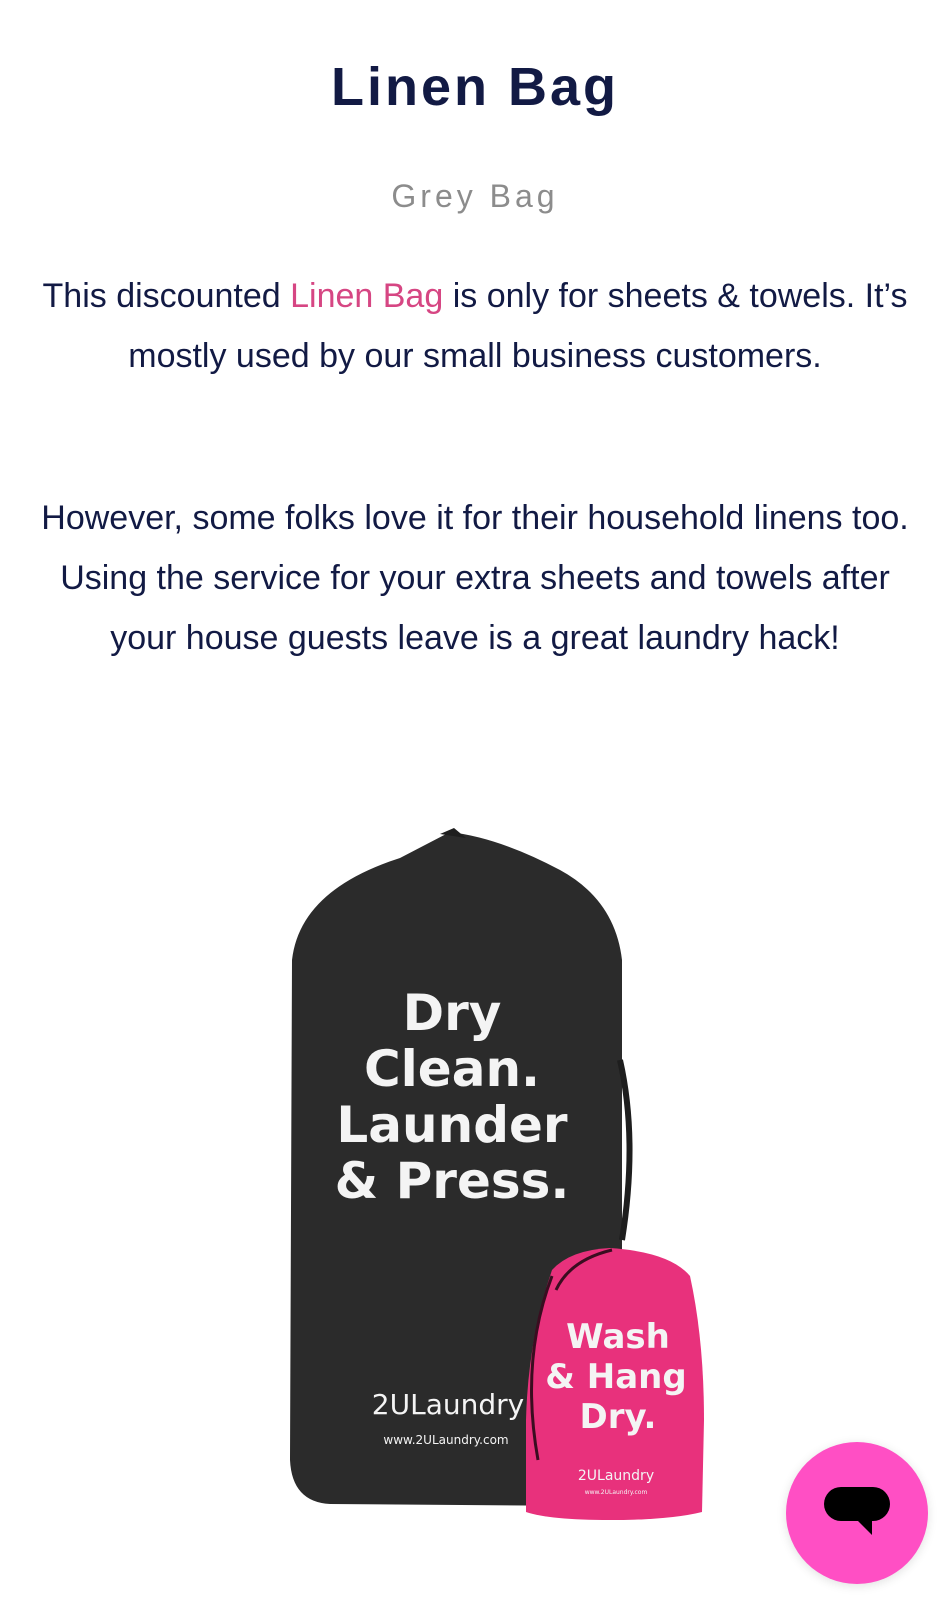 The height and width of the screenshot is (1600, 950). What do you see at coordinates (475, 196) in the screenshot?
I see `subtitle: Grey Bag` at bounding box center [475, 196].